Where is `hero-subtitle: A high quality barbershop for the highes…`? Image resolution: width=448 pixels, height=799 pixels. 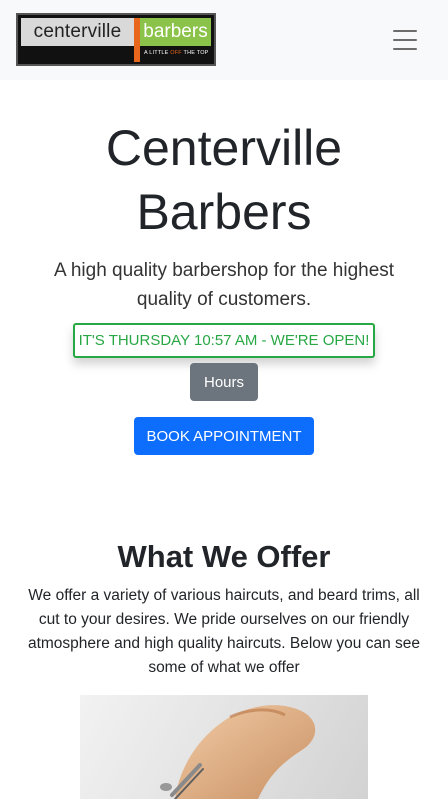
hero-subtitle: A high quality barbershop for the highes… is located at coordinates (224, 285).